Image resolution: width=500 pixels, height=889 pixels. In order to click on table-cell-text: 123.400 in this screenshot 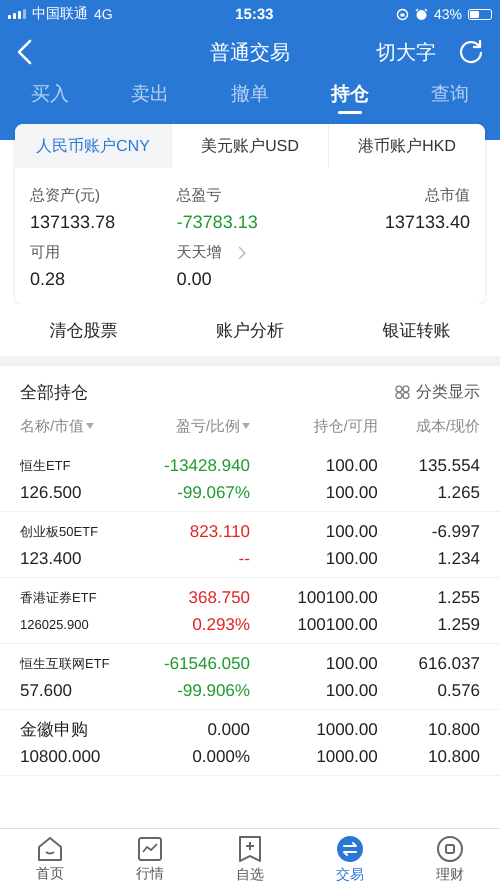, I will do `click(51, 558)`.